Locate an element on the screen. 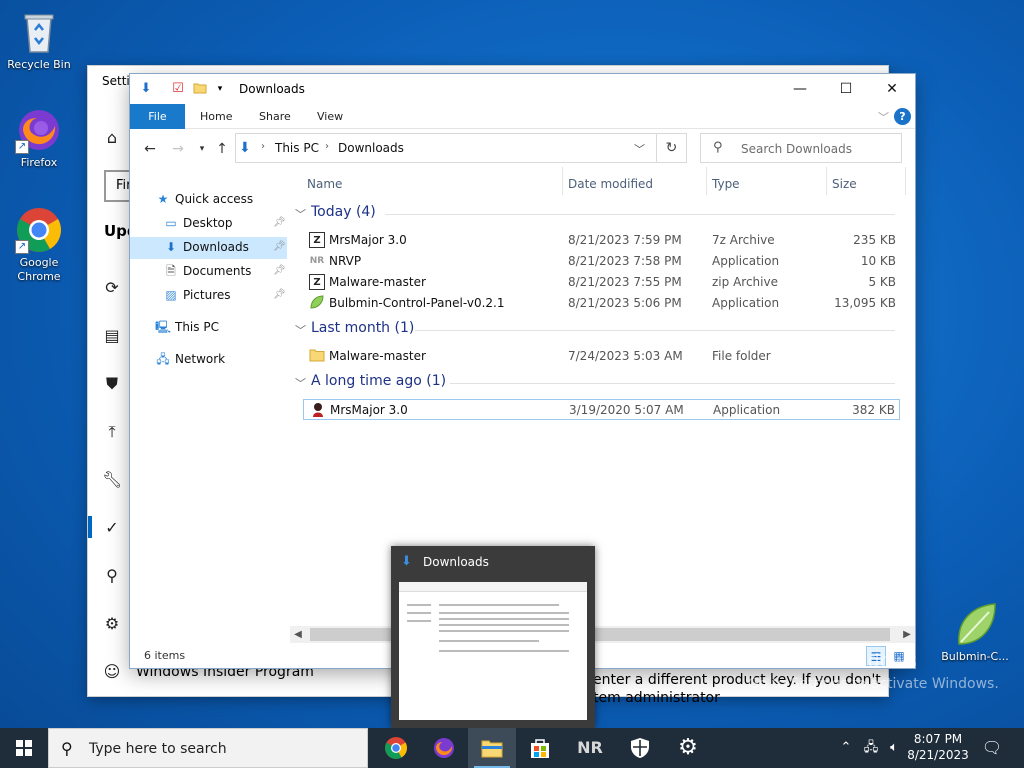 Image resolution: width=1024 pixels, height=768 pixels. desktop-folder-icon: ▭ is located at coordinates (171, 223).